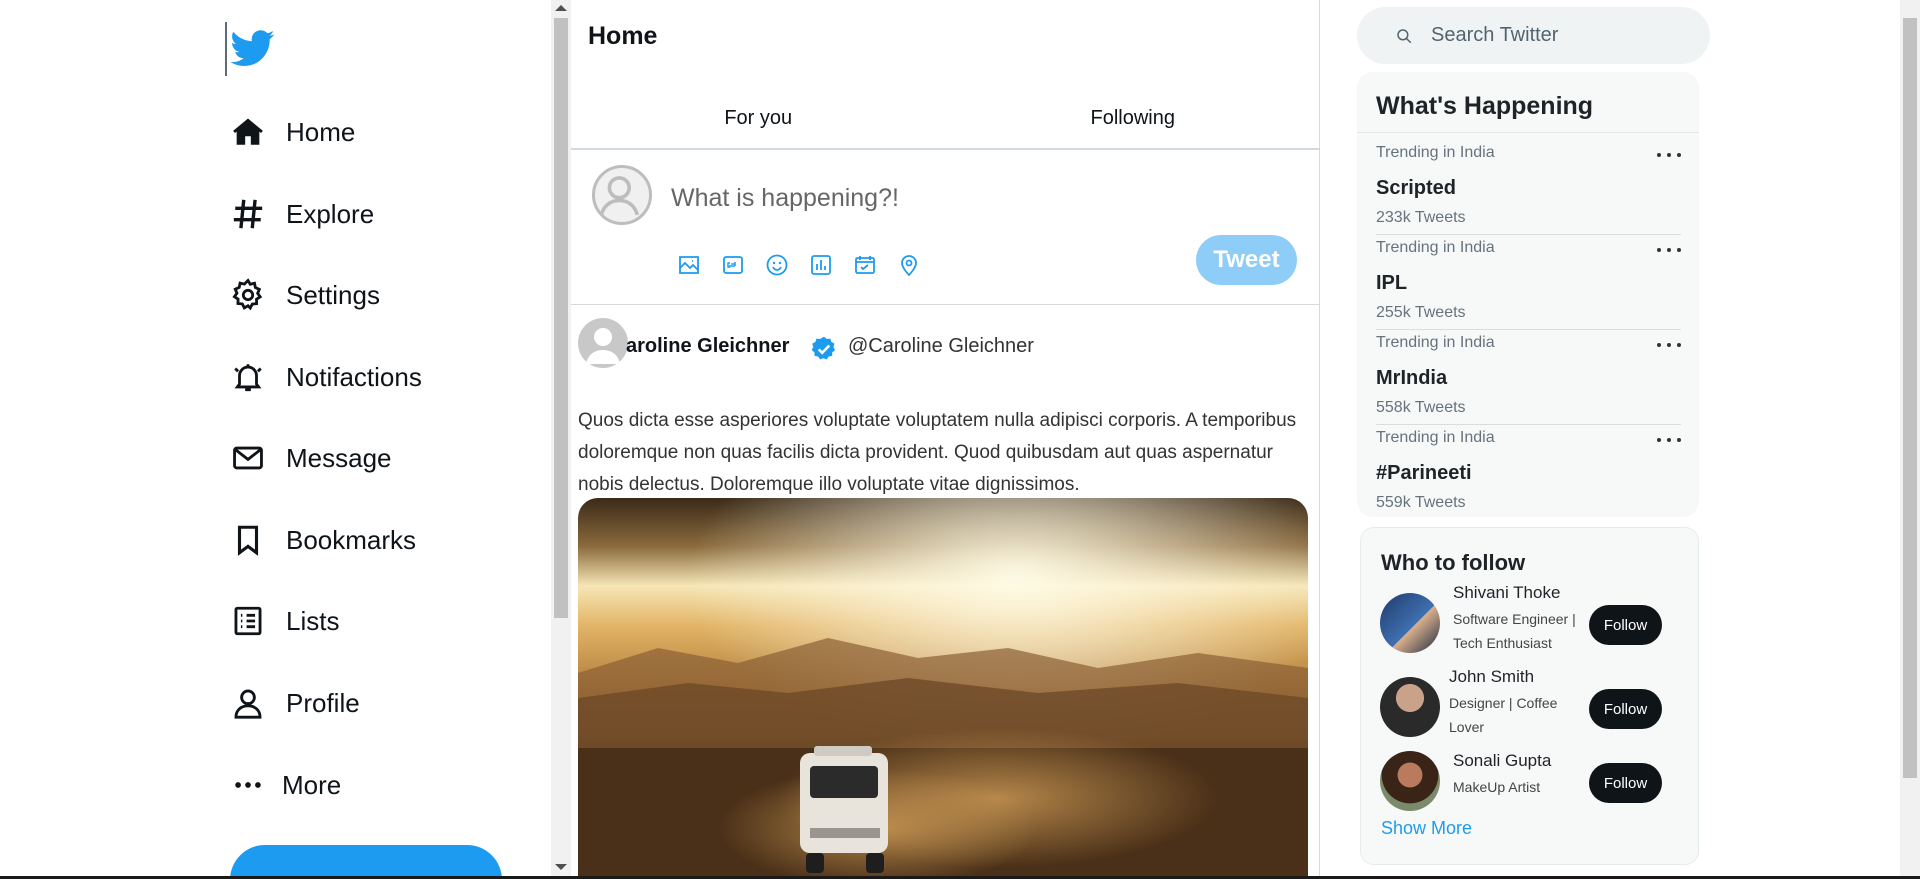  I want to click on sidebar-item-explore: Explore, so click(301, 214).